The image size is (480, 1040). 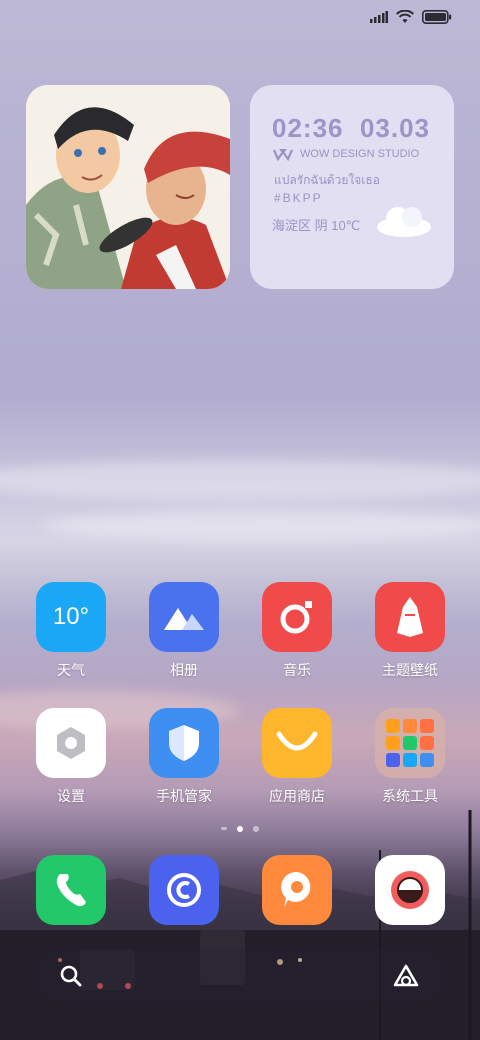 What do you see at coordinates (71, 976) in the screenshot?
I see `search-icon` at bounding box center [71, 976].